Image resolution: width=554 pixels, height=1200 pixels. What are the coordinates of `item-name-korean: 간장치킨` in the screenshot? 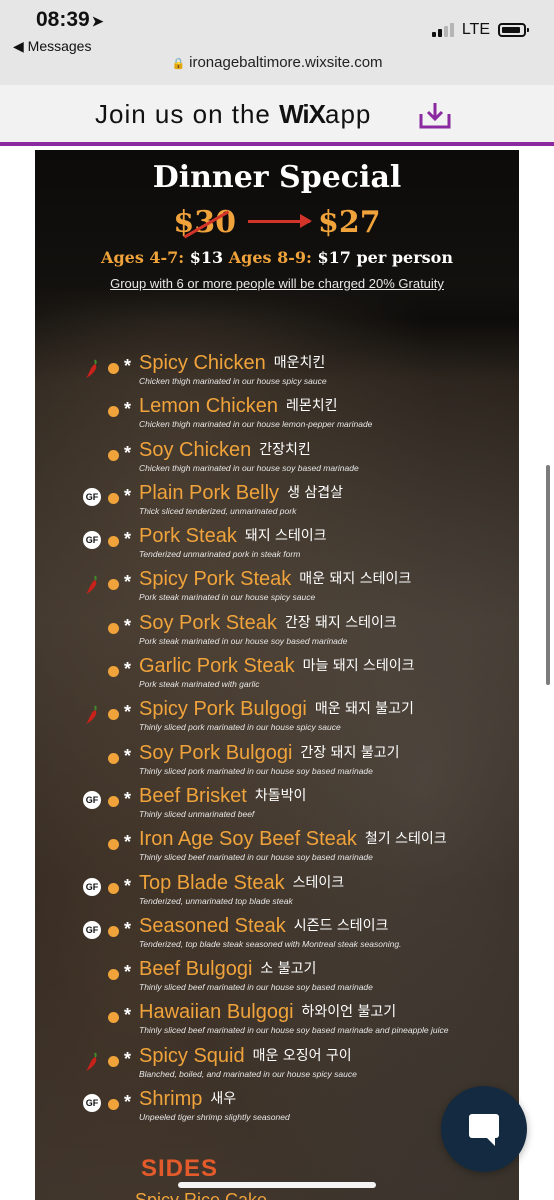 It's located at (285, 449).